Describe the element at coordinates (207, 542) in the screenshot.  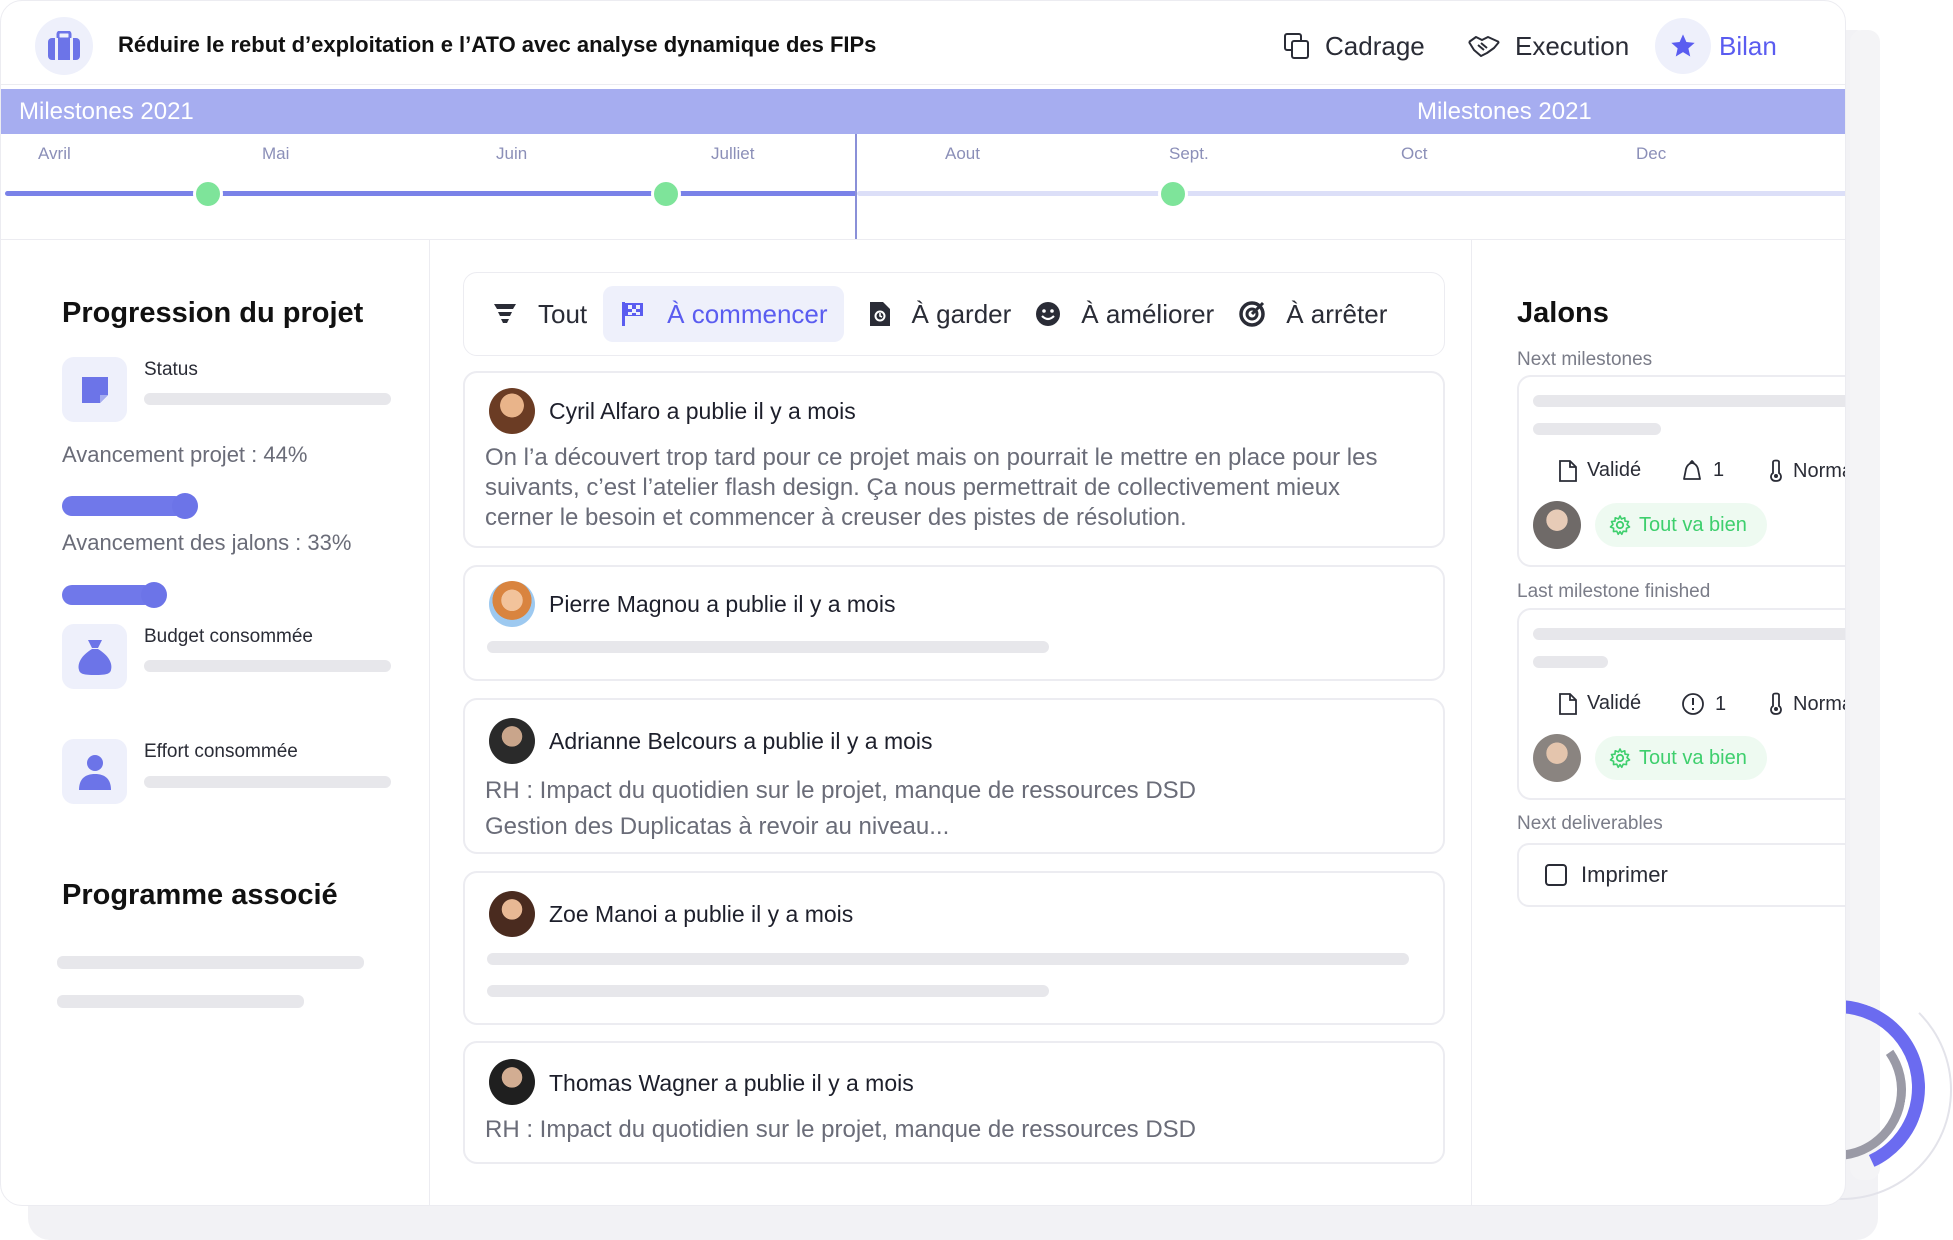
I see `milestone-progress-label: Avancement des jalons : 33%` at that location.